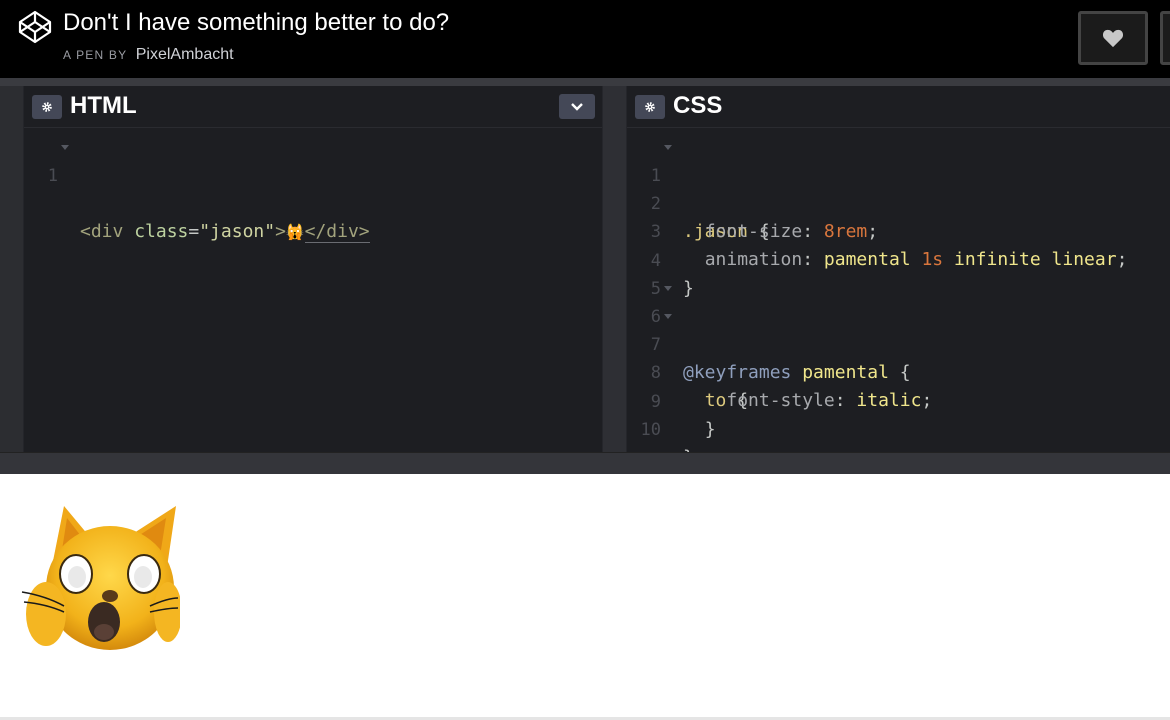  What do you see at coordinates (698, 105) in the screenshot?
I see `css-pane-title: CSS` at bounding box center [698, 105].